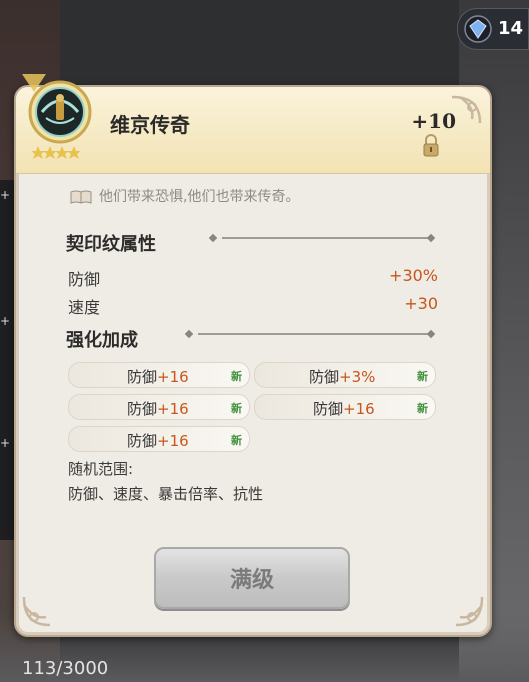  I want to click on bottom-counter: 113/3000, so click(65, 668).